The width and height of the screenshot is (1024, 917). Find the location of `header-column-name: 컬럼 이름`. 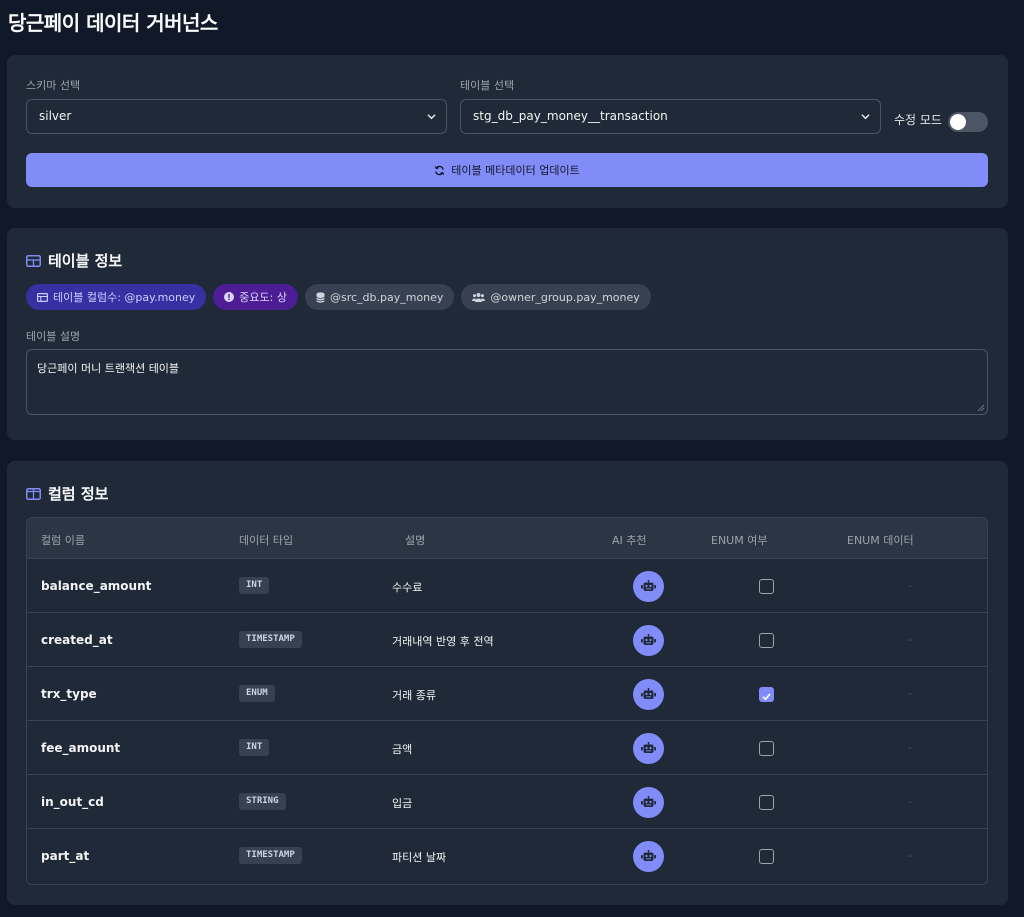

header-column-name: 컬럼 이름 is located at coordinates (63, 540).